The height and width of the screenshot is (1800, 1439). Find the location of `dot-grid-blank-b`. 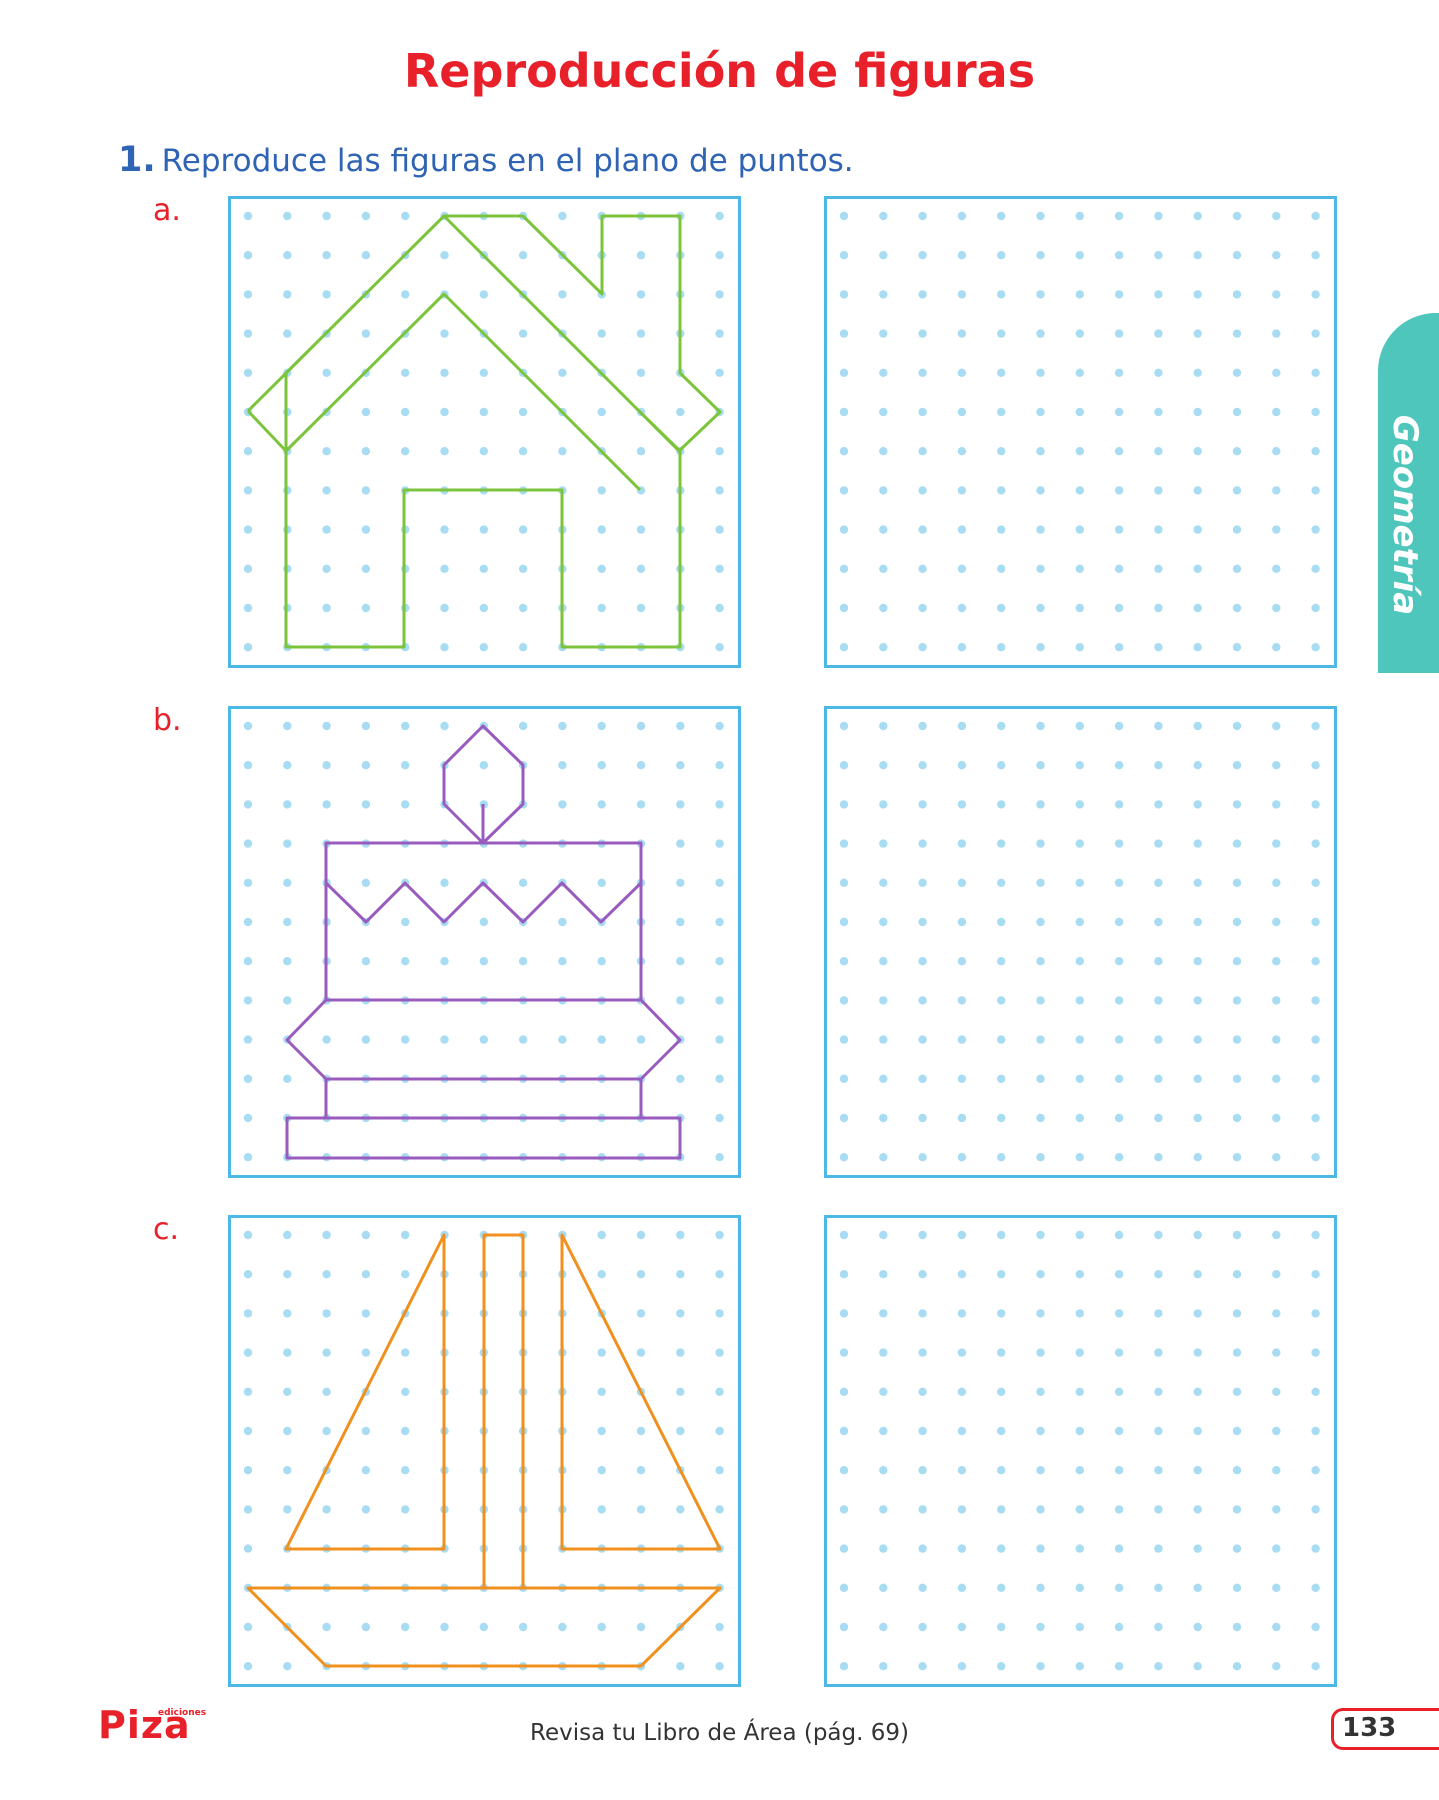

dot-grid-blank-b is located at coordinates (1080, 942).